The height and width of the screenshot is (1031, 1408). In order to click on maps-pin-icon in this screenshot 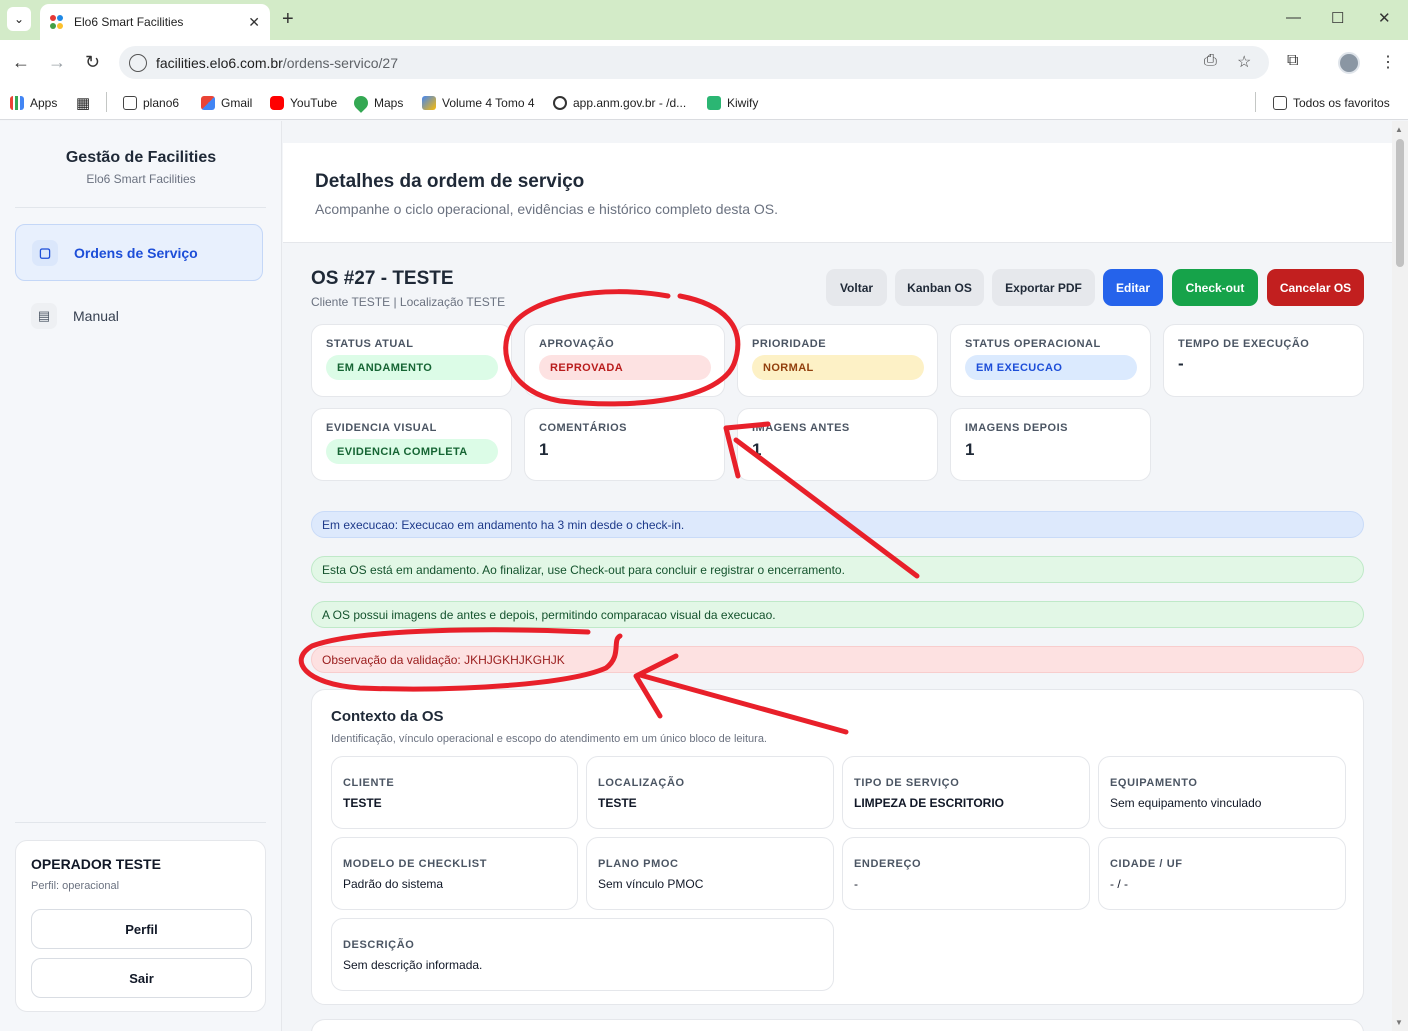, I will do `click(361, 103)`.